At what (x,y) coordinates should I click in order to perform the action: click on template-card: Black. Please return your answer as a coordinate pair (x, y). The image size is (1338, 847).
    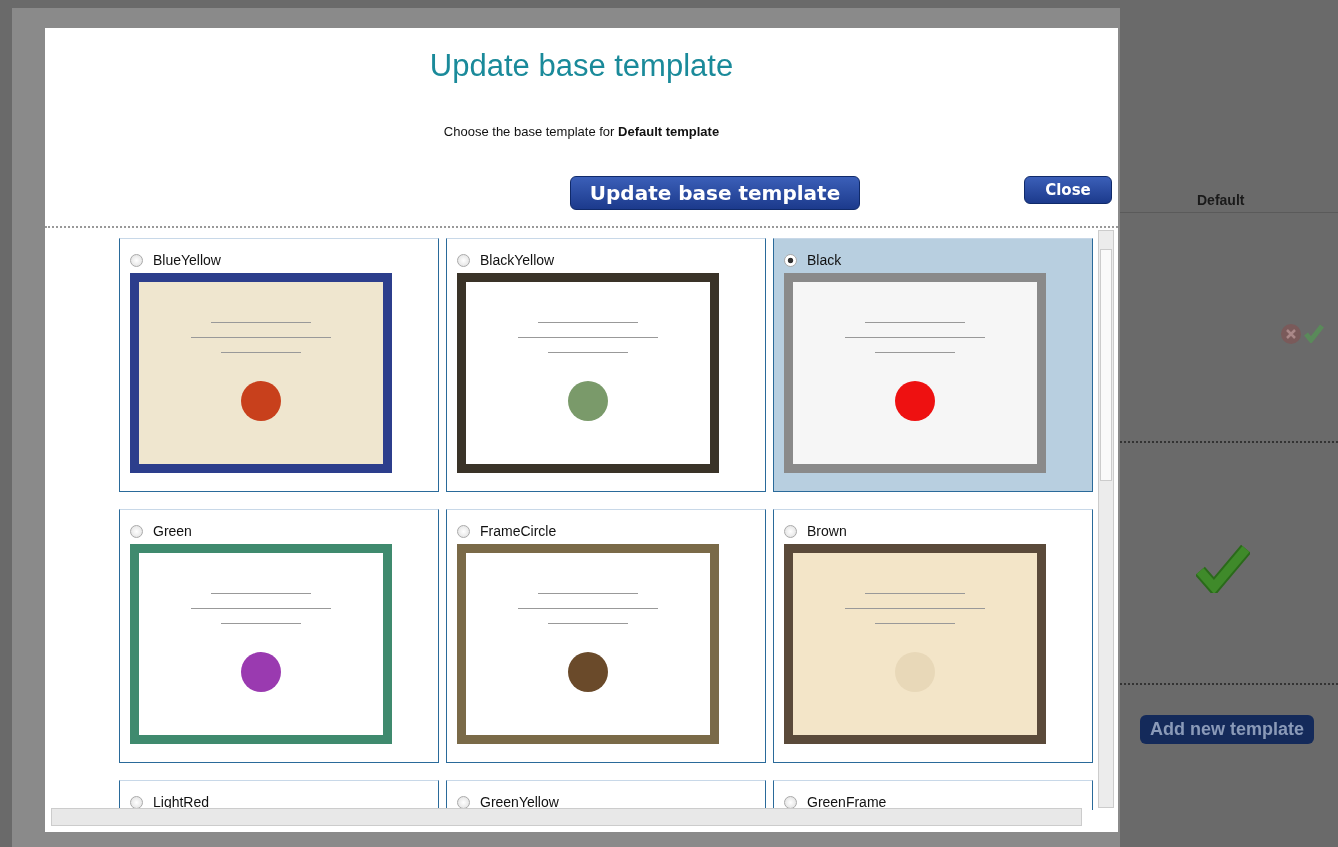
    Looking at the image, I should click on (933, 365).